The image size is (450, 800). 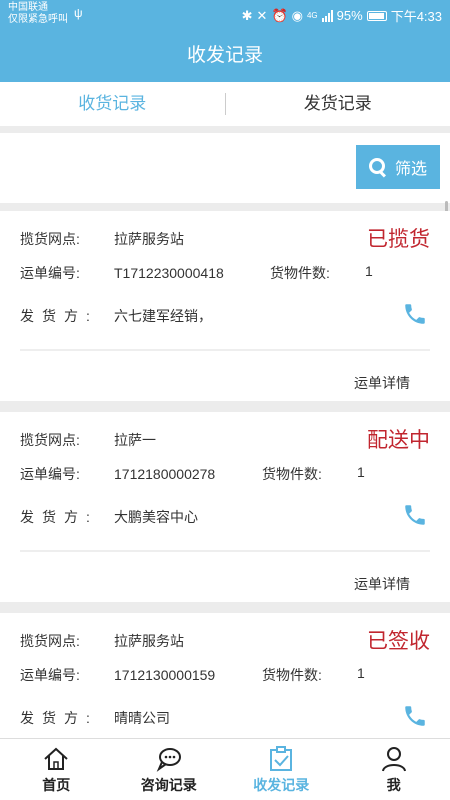 I want to click on chat-icon, so click(x=168, y=760).